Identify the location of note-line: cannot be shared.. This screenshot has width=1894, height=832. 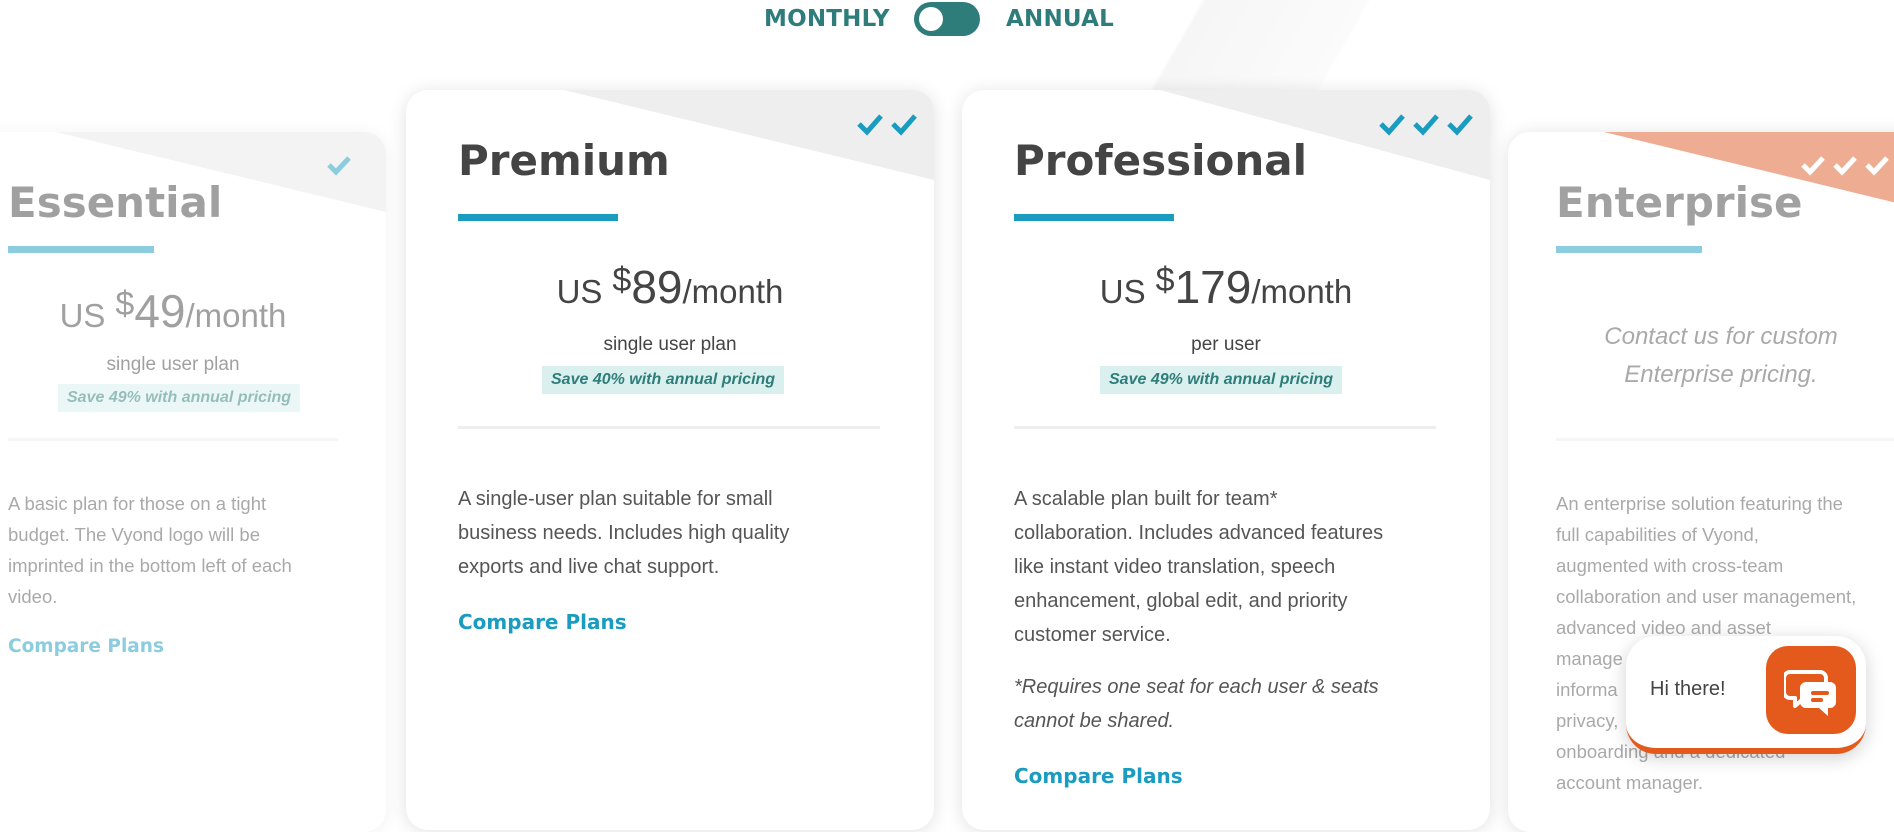
(1094, 721).